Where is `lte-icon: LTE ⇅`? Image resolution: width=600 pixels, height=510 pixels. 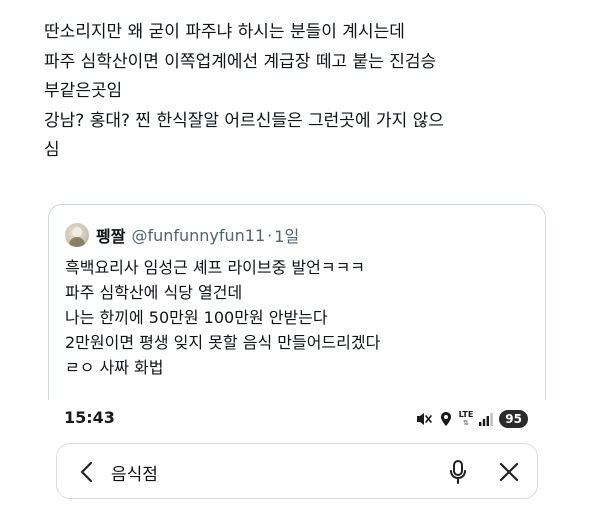
lte-icon: LTE ⇅ is located at coordinates (466, 419).